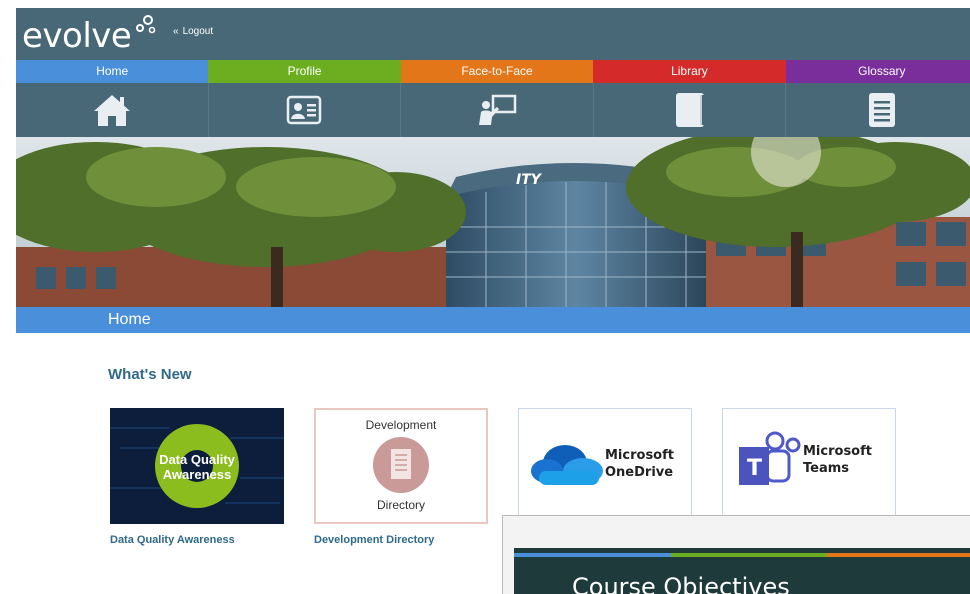 Image resolution: width=970 pixels, height=594 pixels. Describe the element at coordinates (197, 474) in the screenshot. I see `data-quality-image-line2: Awareness` at that location.